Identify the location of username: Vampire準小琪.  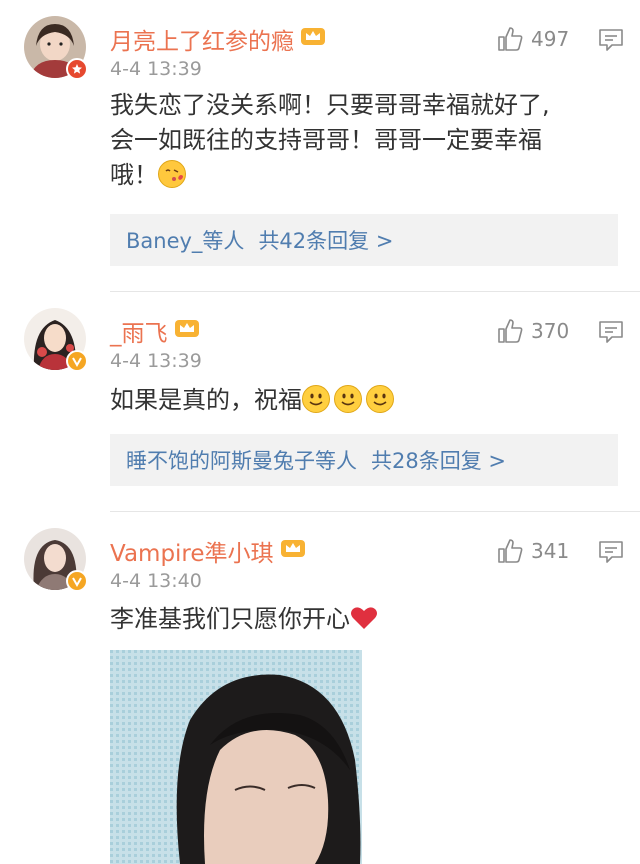
(208, 551).